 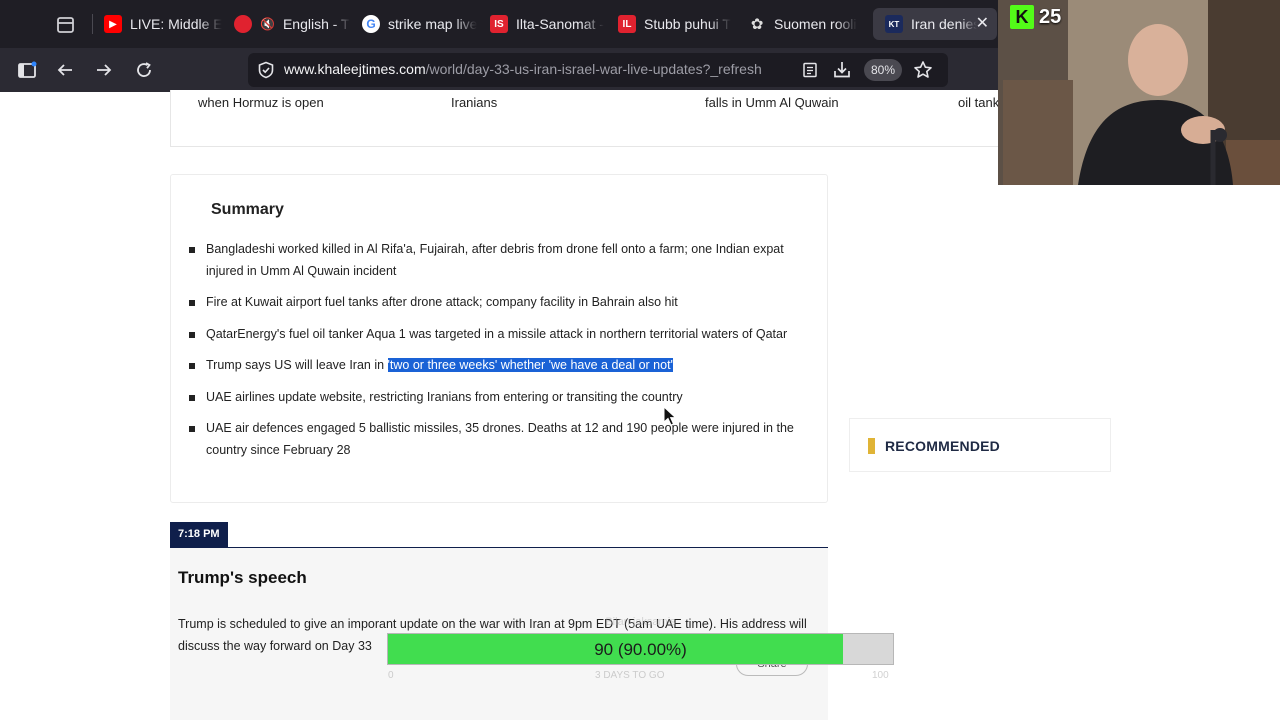 What do you see at coordinates (687, 24) in the screenshot?
I see `tab-label: Stubb puhui T` at bounding box center [687, 24].